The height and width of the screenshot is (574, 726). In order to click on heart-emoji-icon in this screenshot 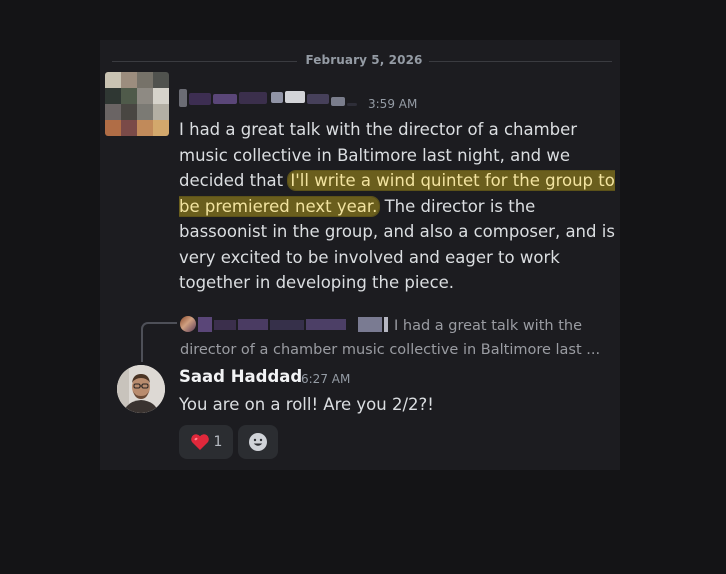, I will do `click(199, 442)`.